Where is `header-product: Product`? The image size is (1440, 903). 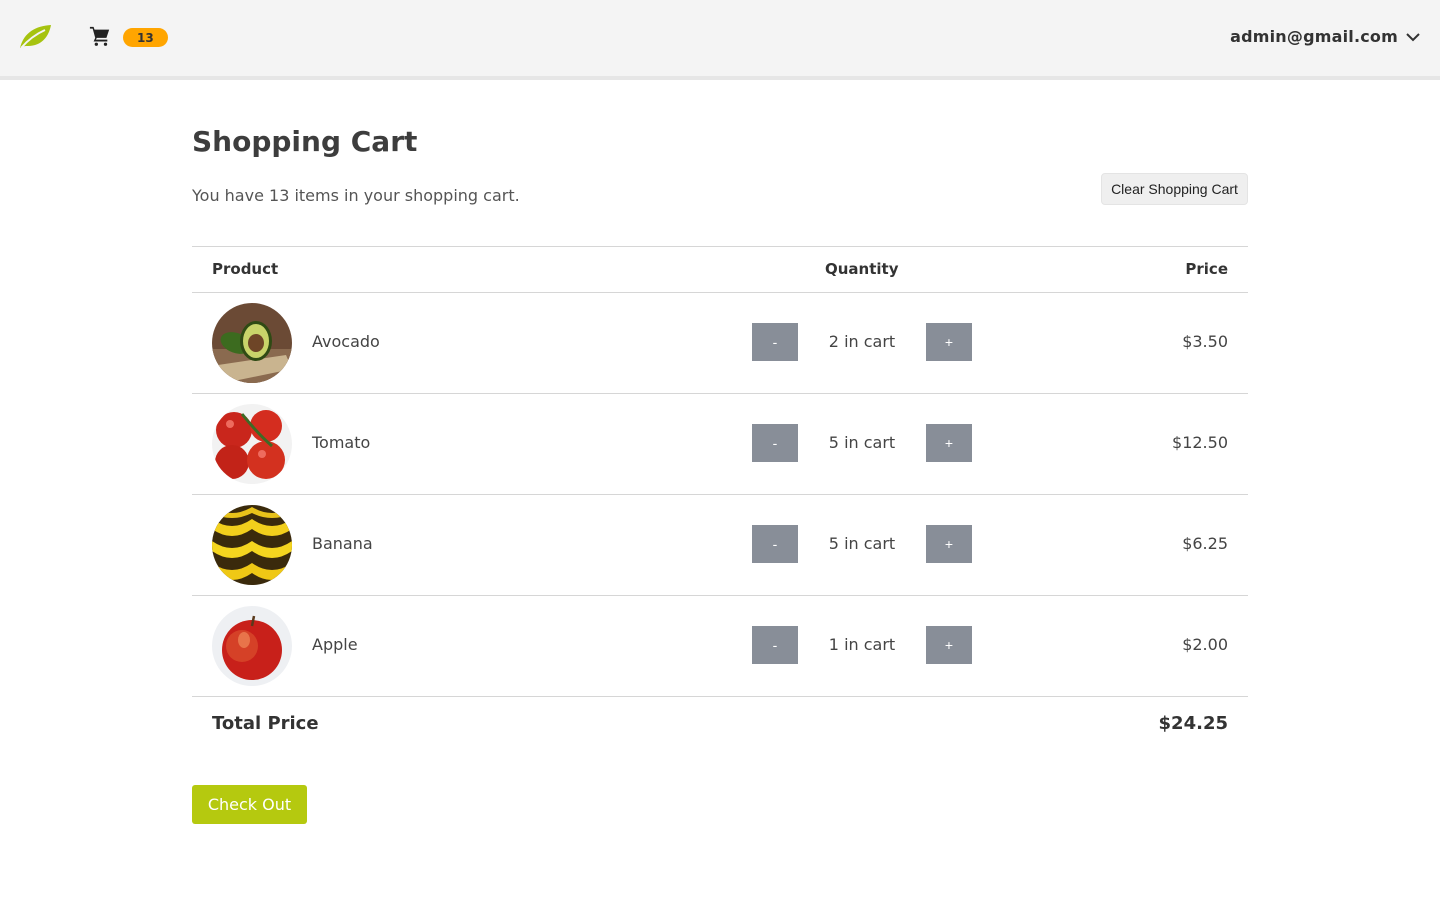
header-product: Product is located at coordinates (245, 269).